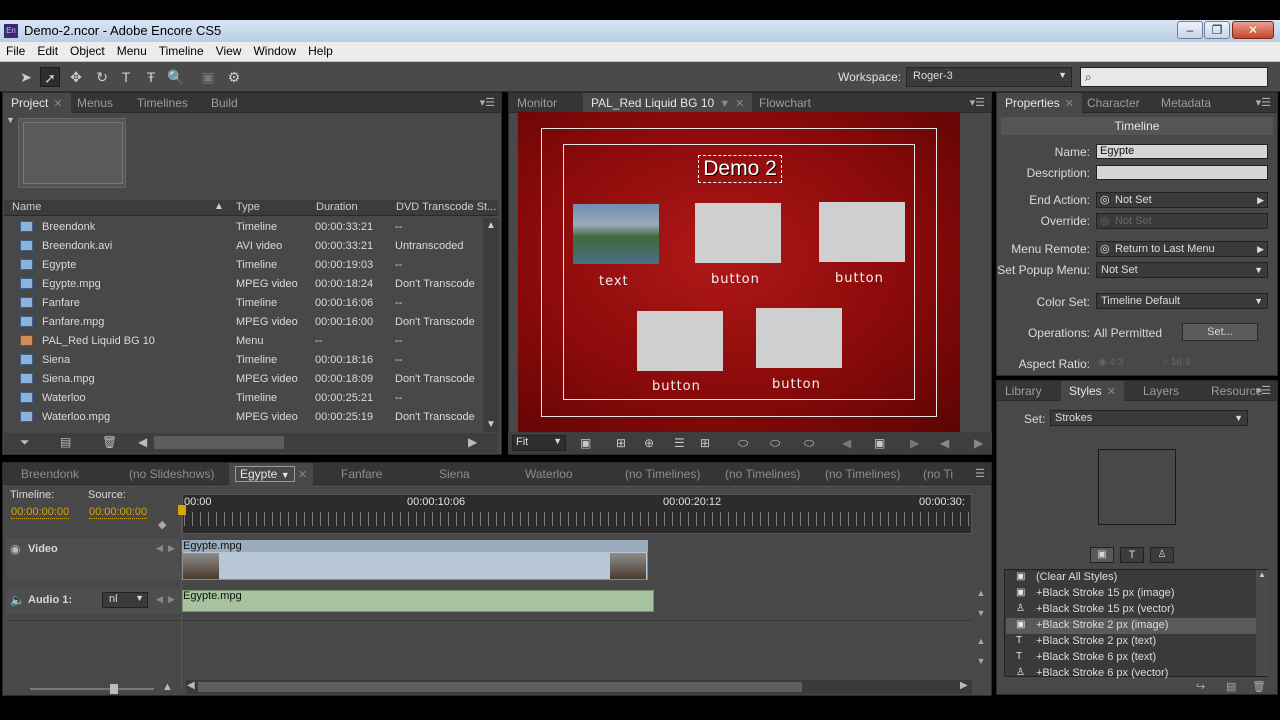  I want to click on name-field: Egypte, so click(1182, 151).